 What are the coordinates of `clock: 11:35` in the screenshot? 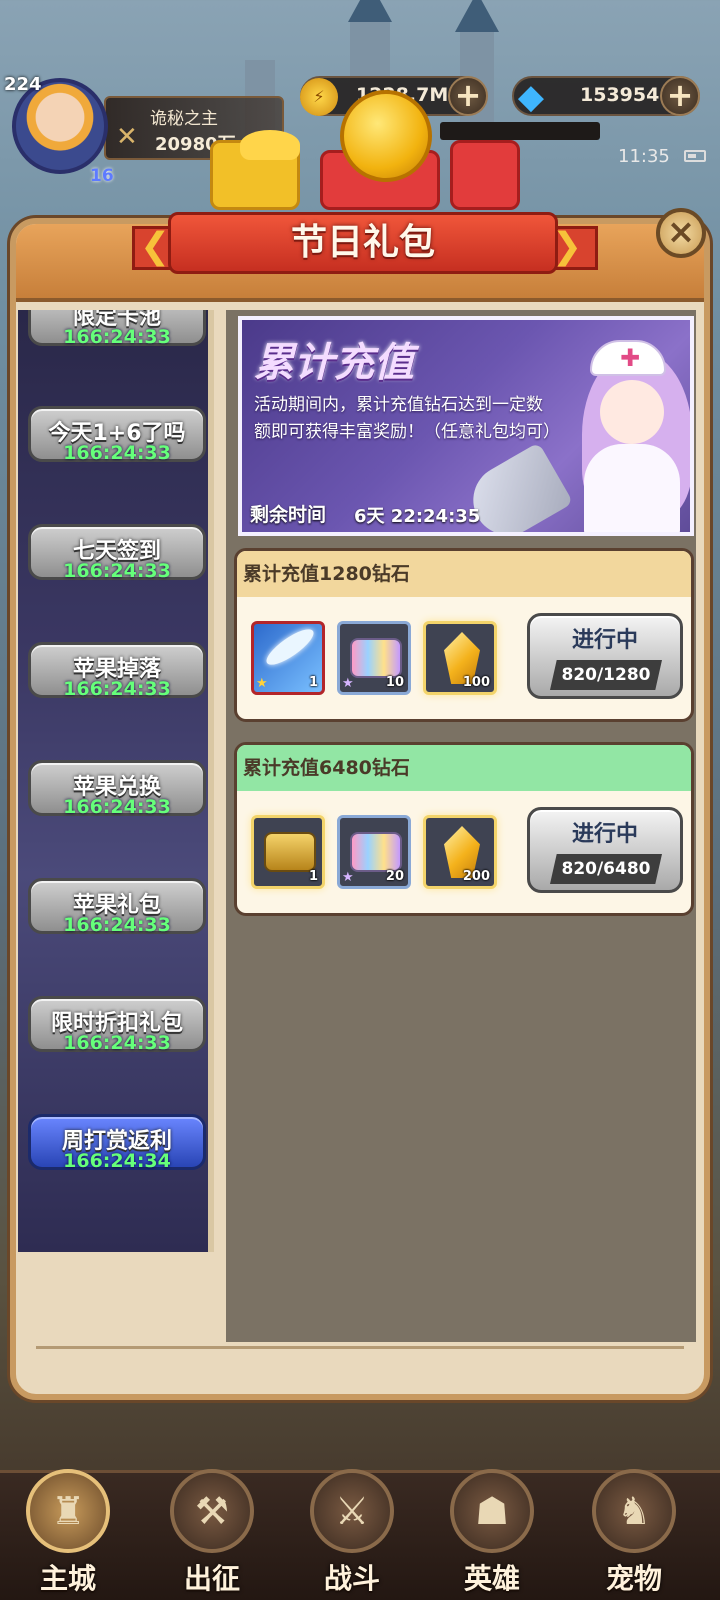 It's located at (644, 156).